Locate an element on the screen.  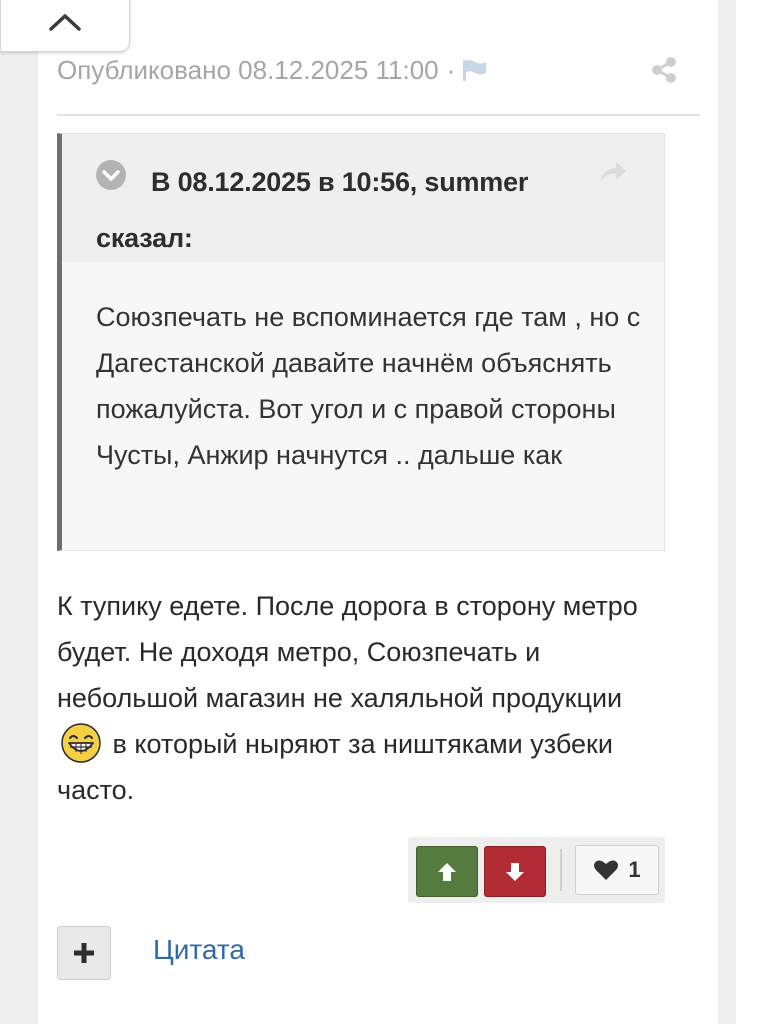
report-flag-icon is located at coordinates (475, 70).